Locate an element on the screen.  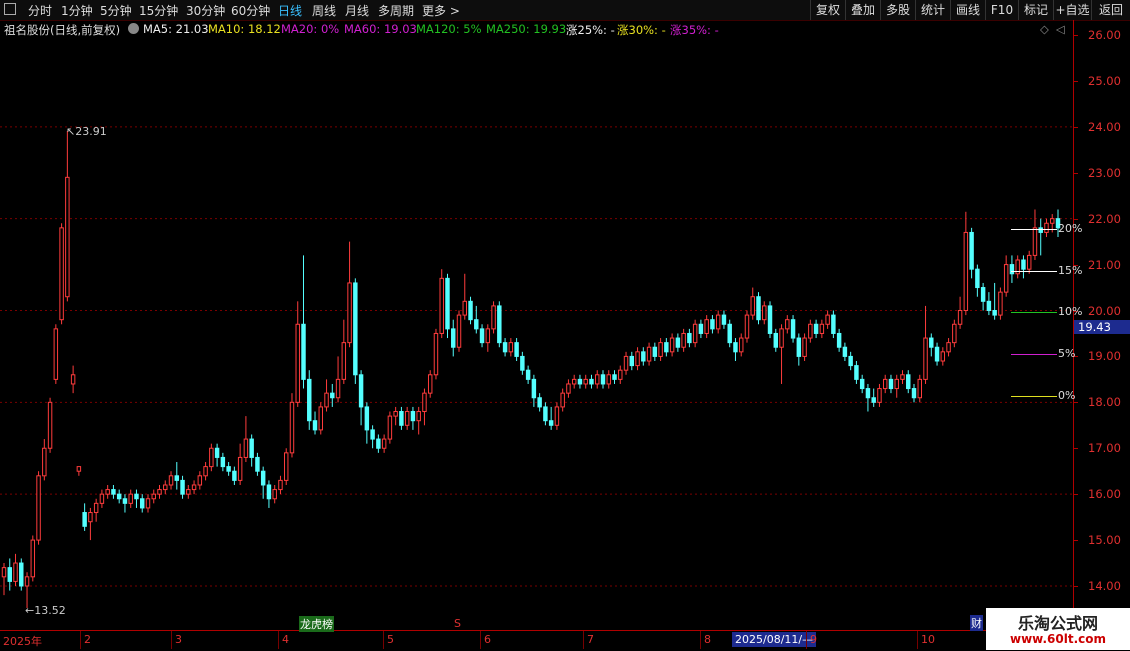
period-tab-monthly: 月线 is located at coordinates (357, 10).